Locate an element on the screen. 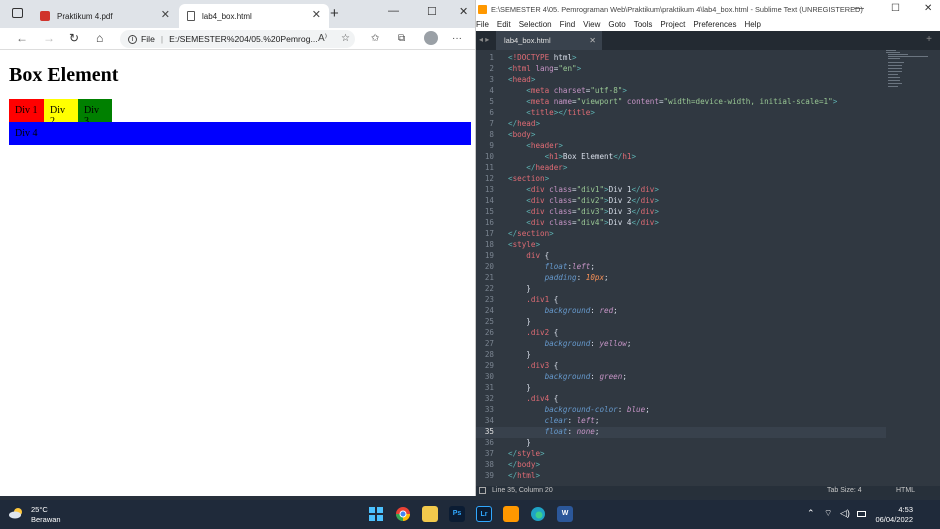 The width and height of the screenshot is (940, 529). line-number: 14 is located at coordinates (489, 200).